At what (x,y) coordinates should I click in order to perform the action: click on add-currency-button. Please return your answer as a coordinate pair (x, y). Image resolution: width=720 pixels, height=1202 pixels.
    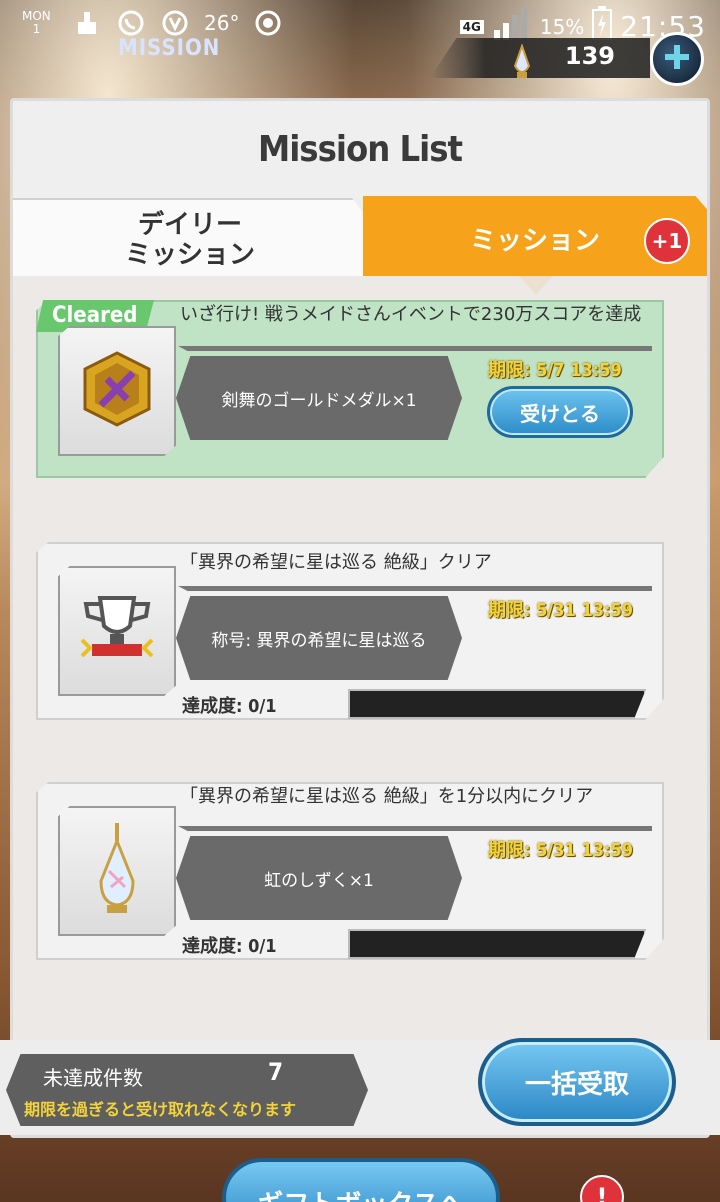
    Looking at the image, I should click on (677, 59).